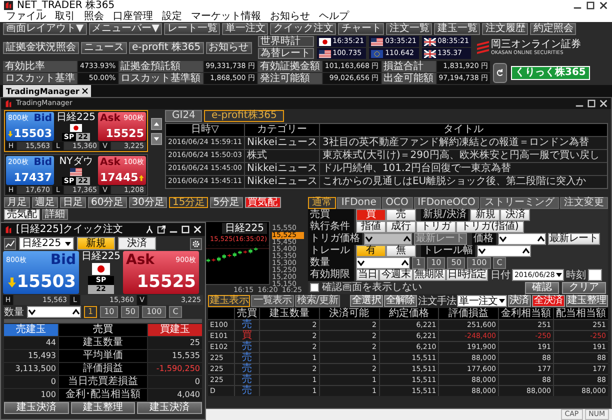  Describe the element at coordinates (245, 29) in the screenshot. I see `toolbar-button: 単一注文` at that location.